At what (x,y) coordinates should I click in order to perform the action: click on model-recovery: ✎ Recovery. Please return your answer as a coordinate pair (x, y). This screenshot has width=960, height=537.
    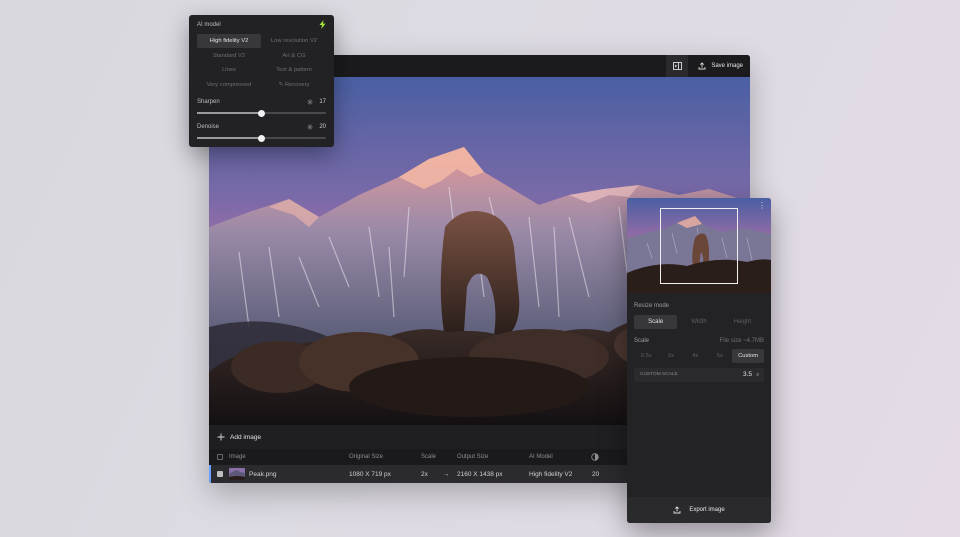
    Looking at the image, I should click on (294, 85).